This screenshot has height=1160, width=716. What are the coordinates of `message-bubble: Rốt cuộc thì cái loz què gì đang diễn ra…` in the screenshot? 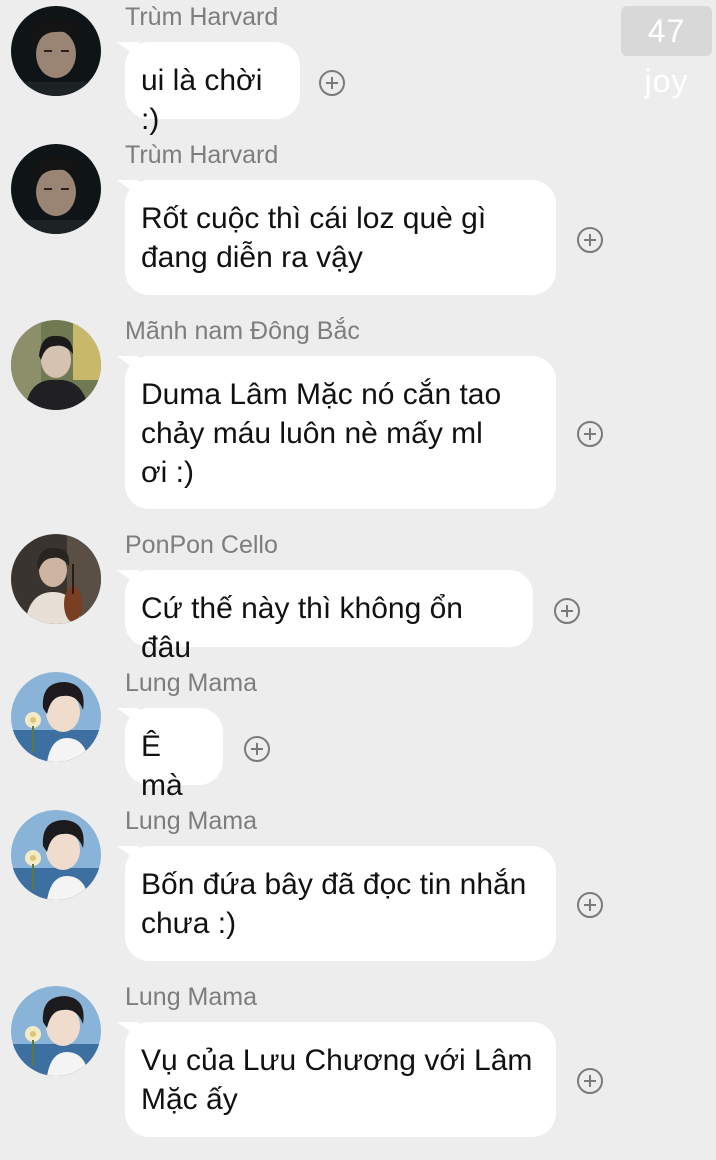 It's located at (340, 237).